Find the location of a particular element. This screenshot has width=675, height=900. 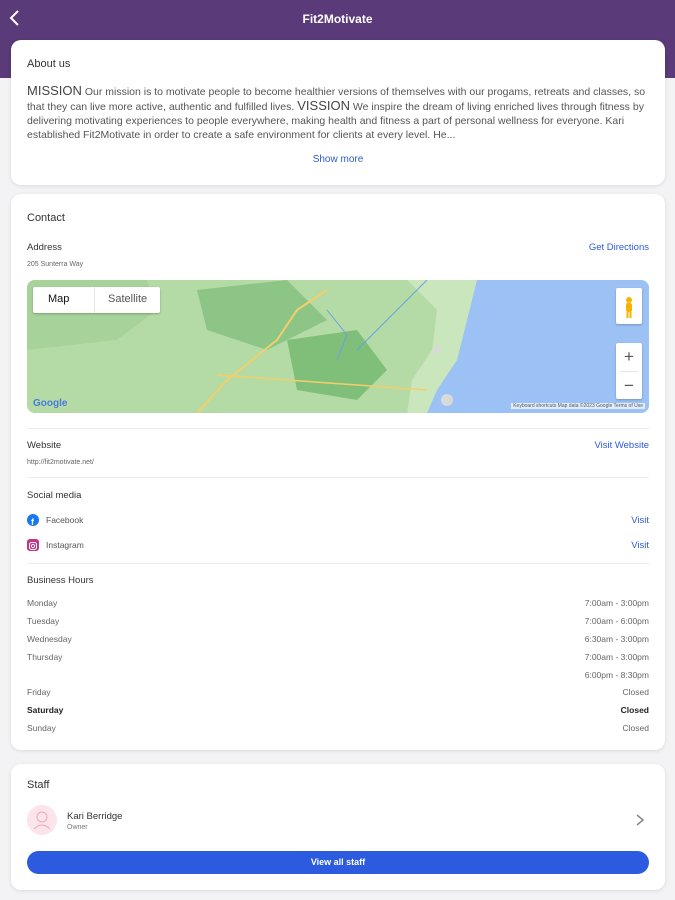

contact-title: Contact is located at coordinates (46, 218).